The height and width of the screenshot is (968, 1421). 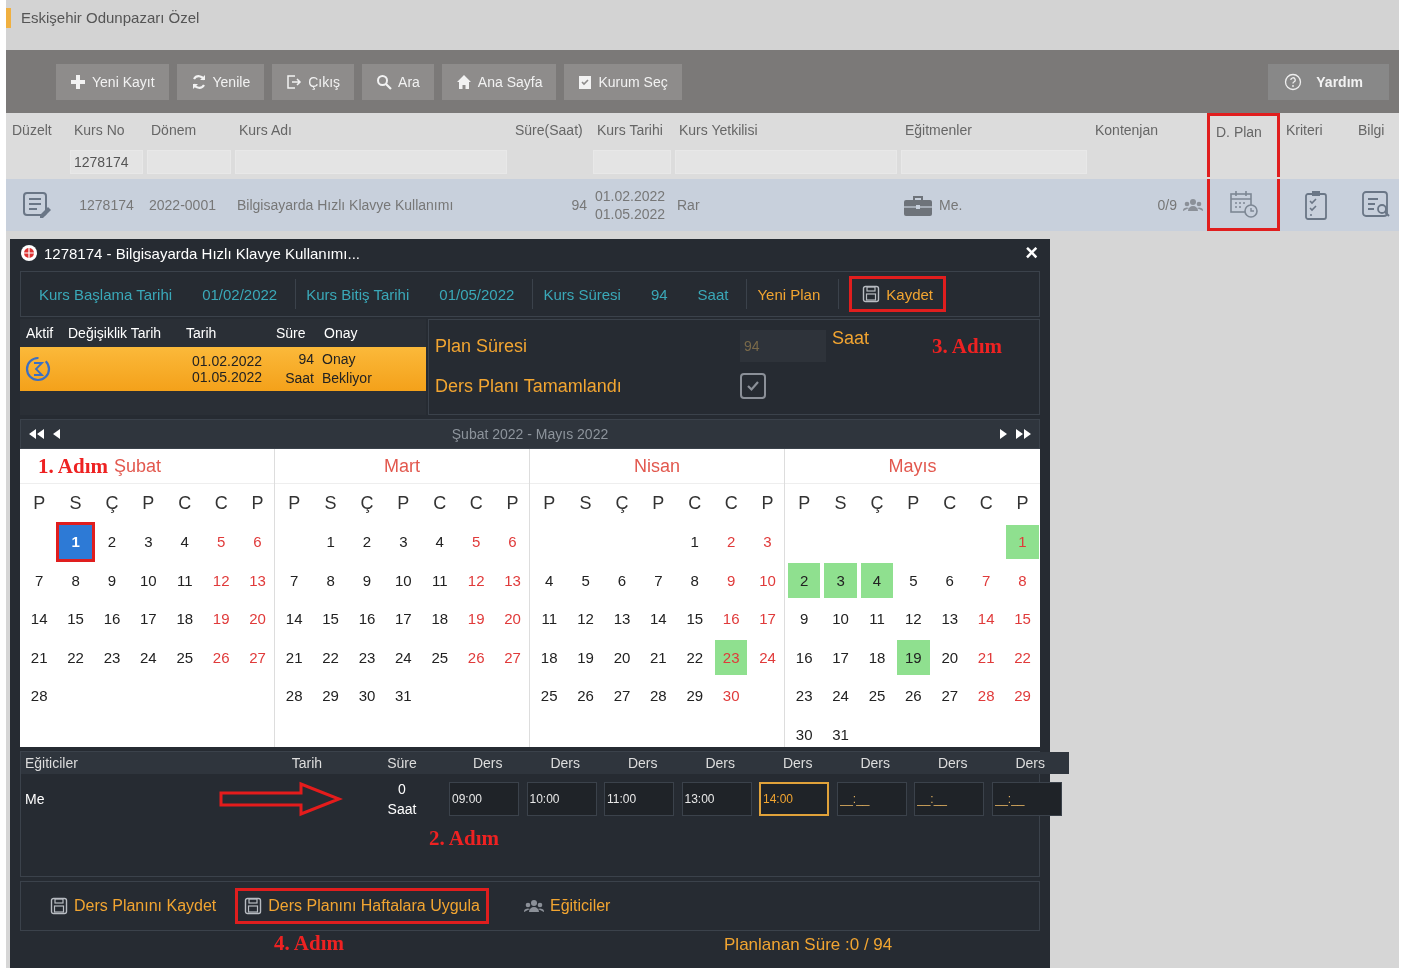 What do you see at coordinates (39, 695) in the screenshot?
I see `calendar-day: 28` at bounding box center [39, 695].